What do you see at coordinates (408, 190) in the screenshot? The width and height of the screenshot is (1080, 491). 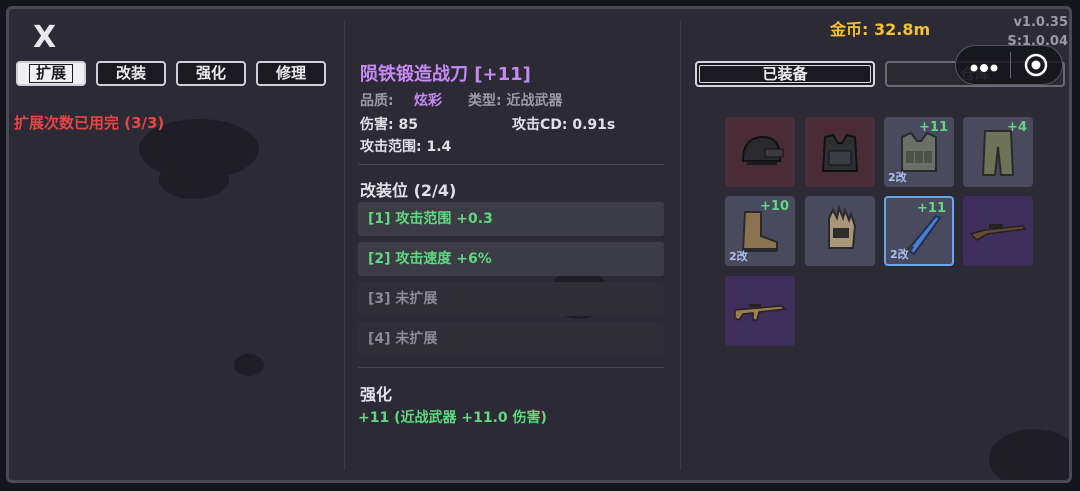 I see `mod-slots-title: 改装位 (2/4)` at bounding box center [408, 190].